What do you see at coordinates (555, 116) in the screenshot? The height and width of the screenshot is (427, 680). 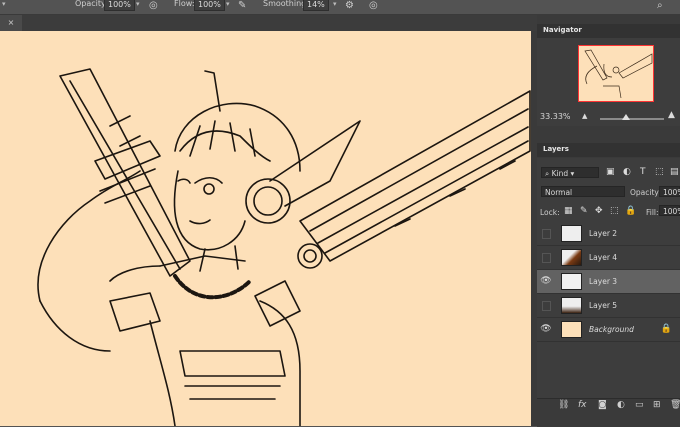 I see `zoom-level: 33.33%` at bounding box center [555, 116].